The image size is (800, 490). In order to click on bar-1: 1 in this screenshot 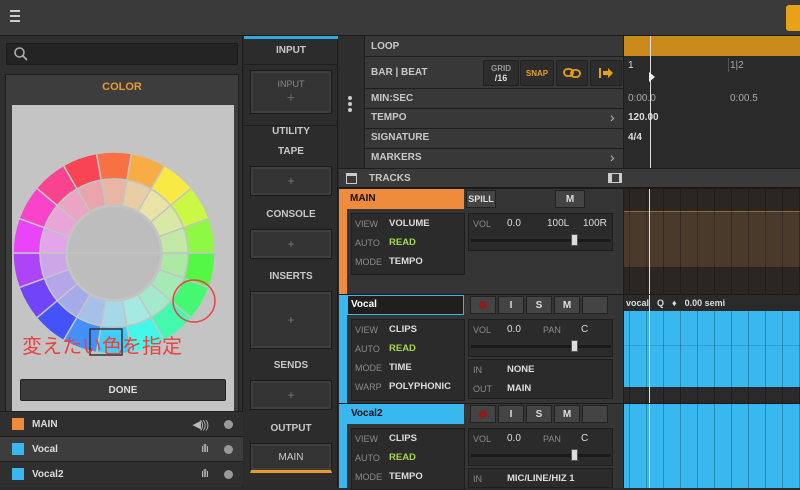, I will do `click(631, 65)`.